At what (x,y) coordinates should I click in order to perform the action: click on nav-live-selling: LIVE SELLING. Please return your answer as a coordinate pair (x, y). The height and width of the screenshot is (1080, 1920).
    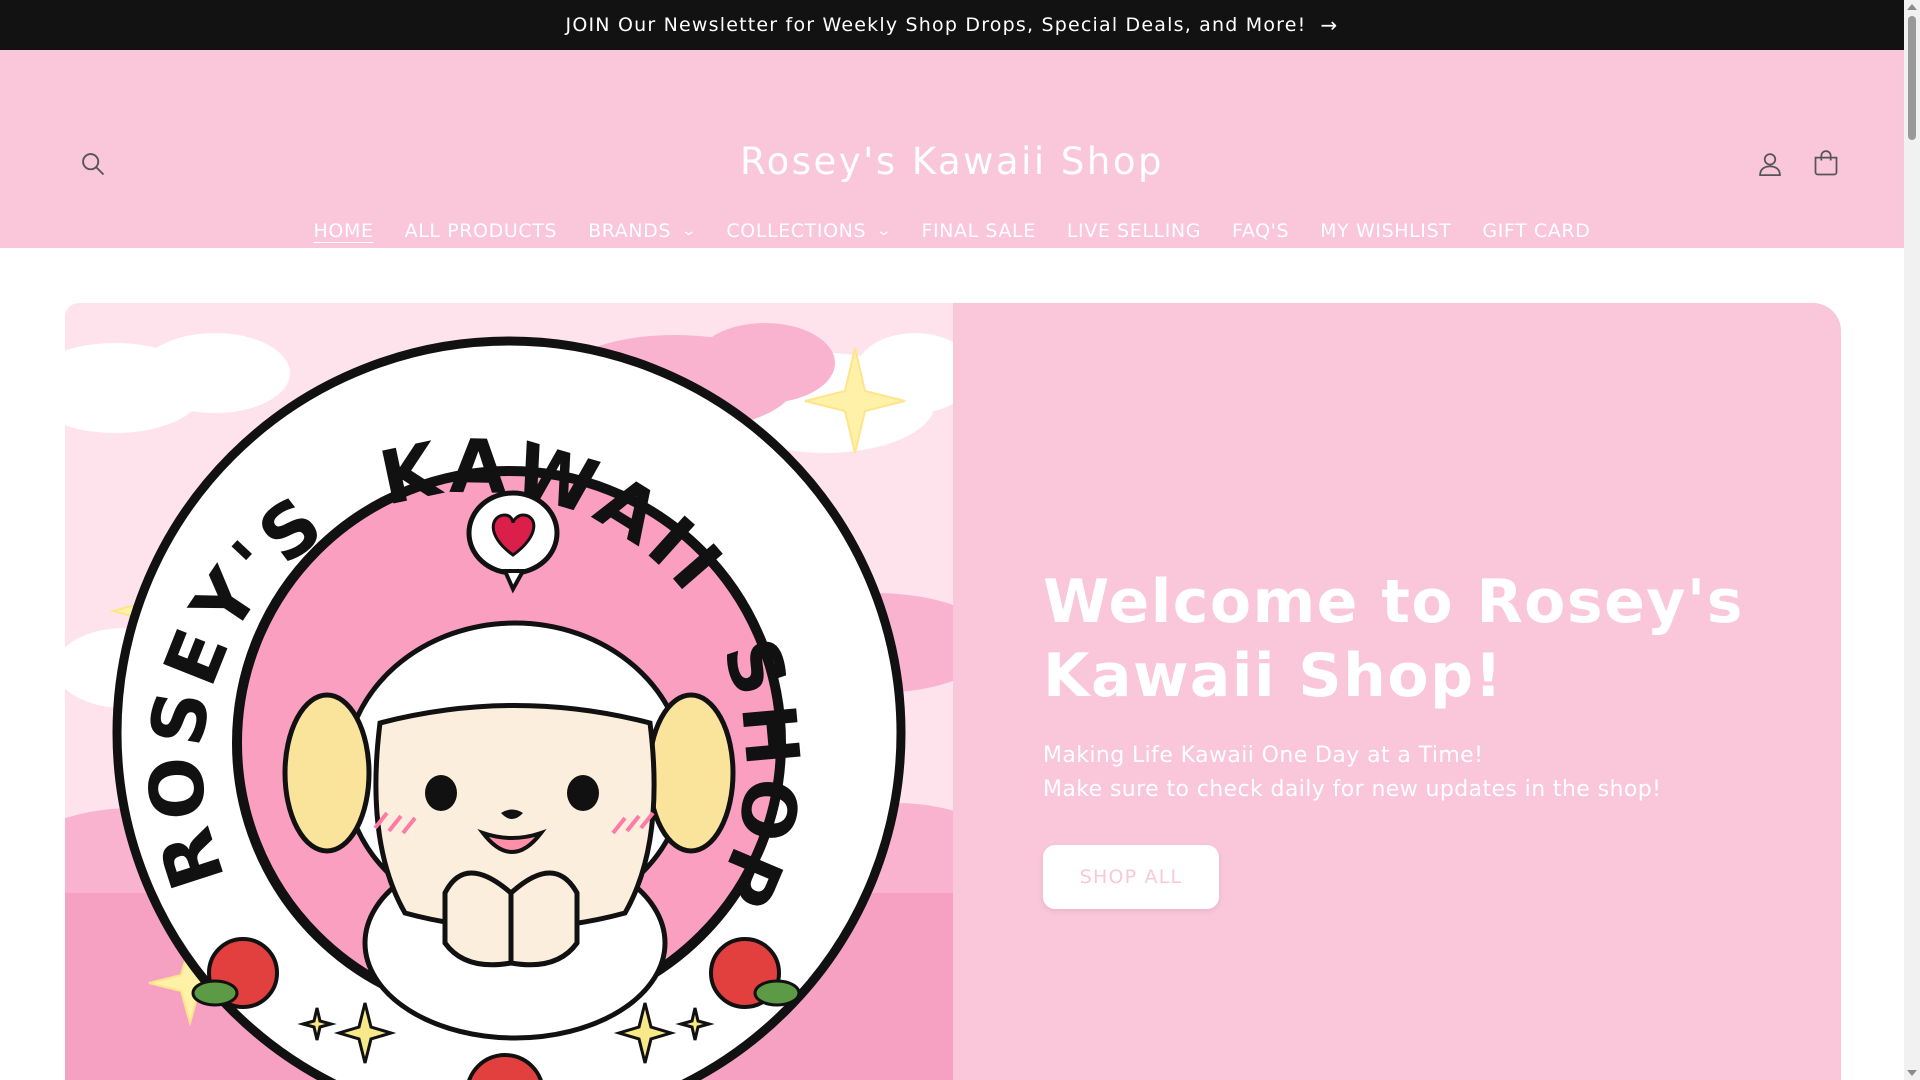
    Looking at the image, I should click on (1134, 231).